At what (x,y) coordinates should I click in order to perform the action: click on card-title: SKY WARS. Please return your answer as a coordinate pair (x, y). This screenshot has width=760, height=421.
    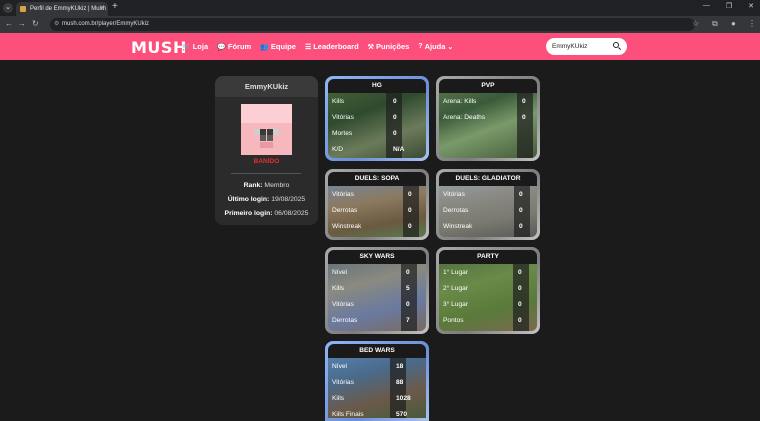
    Looking at the image, I should click on (377, 257).